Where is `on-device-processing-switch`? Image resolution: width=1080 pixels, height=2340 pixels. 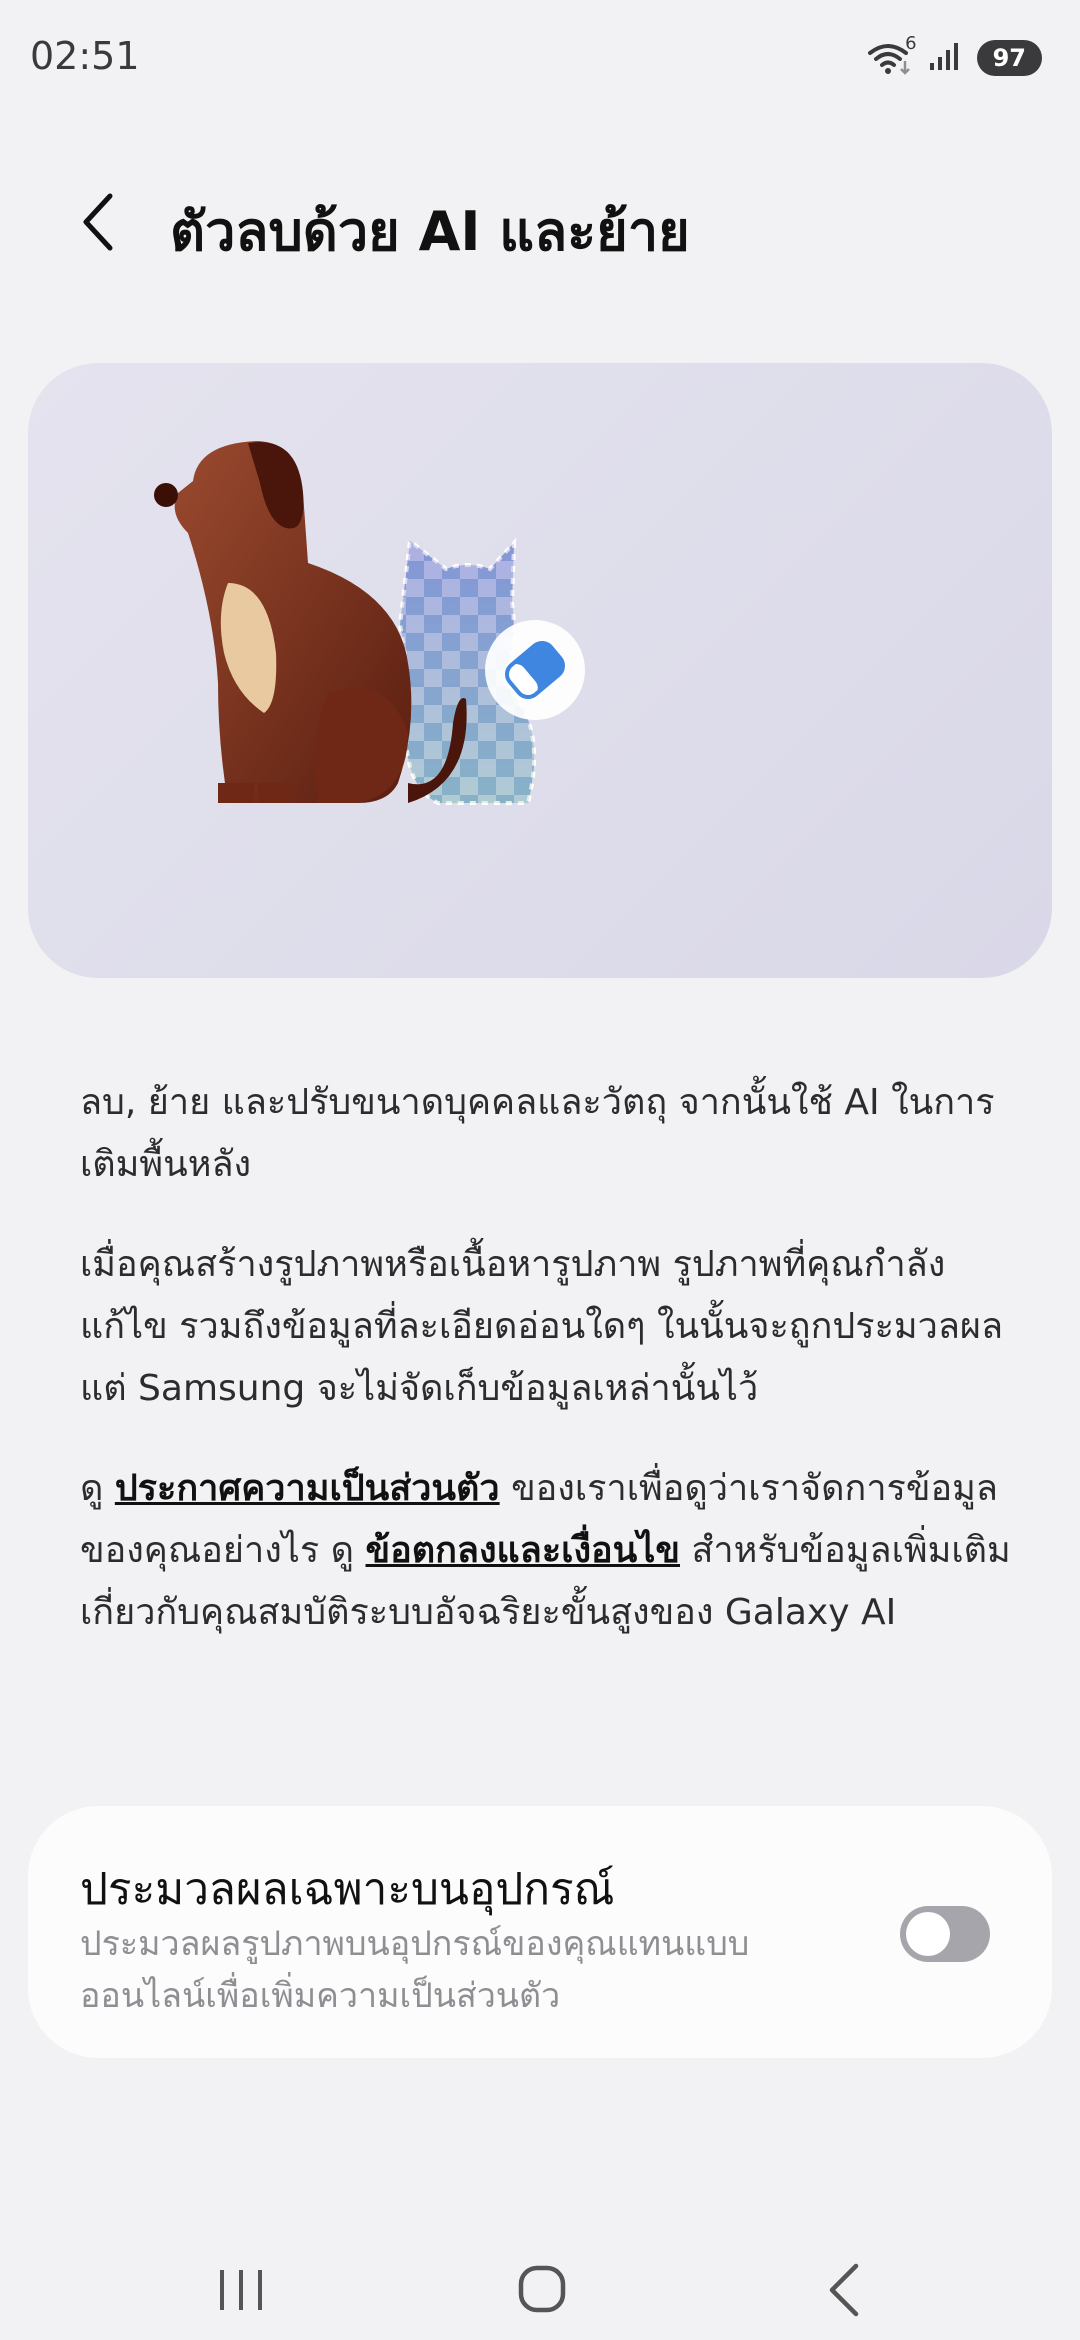
on-device-processing-switch is located at coordinates (945, 1934).